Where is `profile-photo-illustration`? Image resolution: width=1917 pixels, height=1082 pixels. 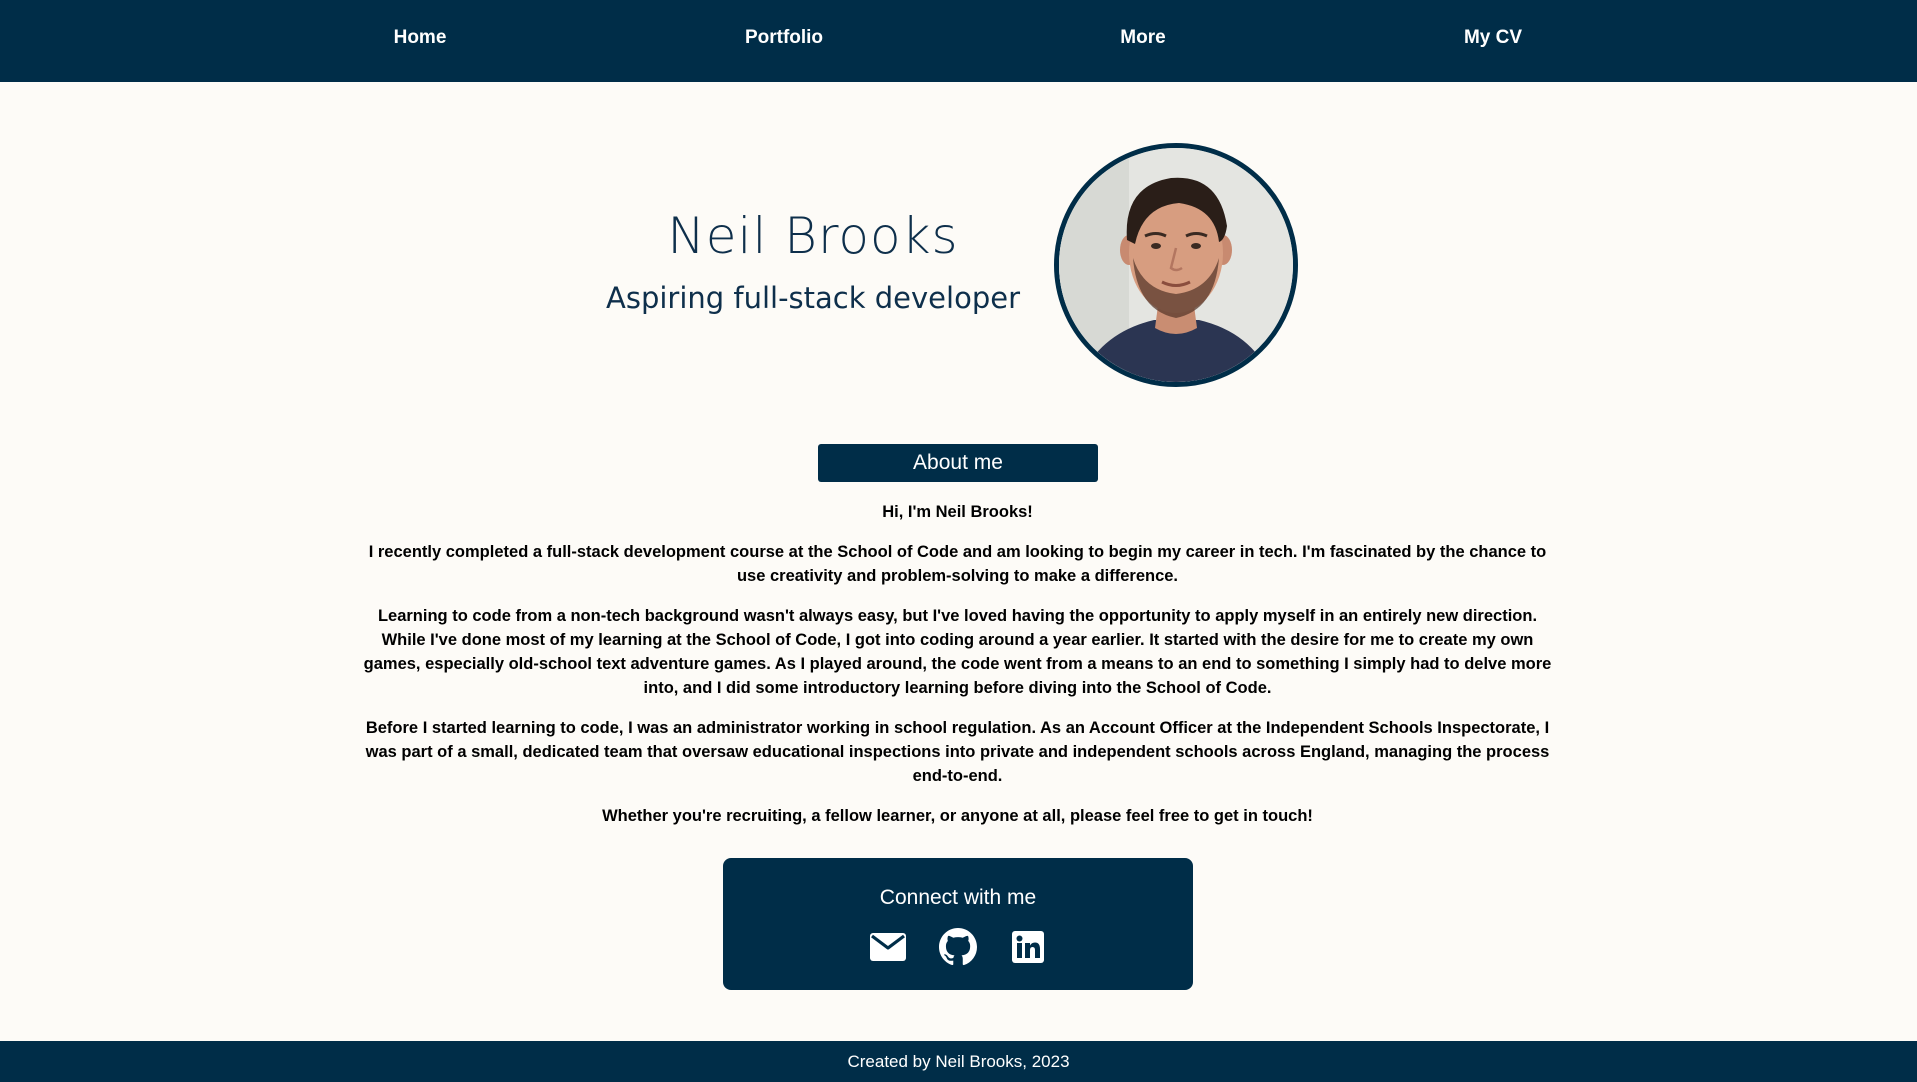 profile-photo-illustration is located at coordinates (1176, 265).